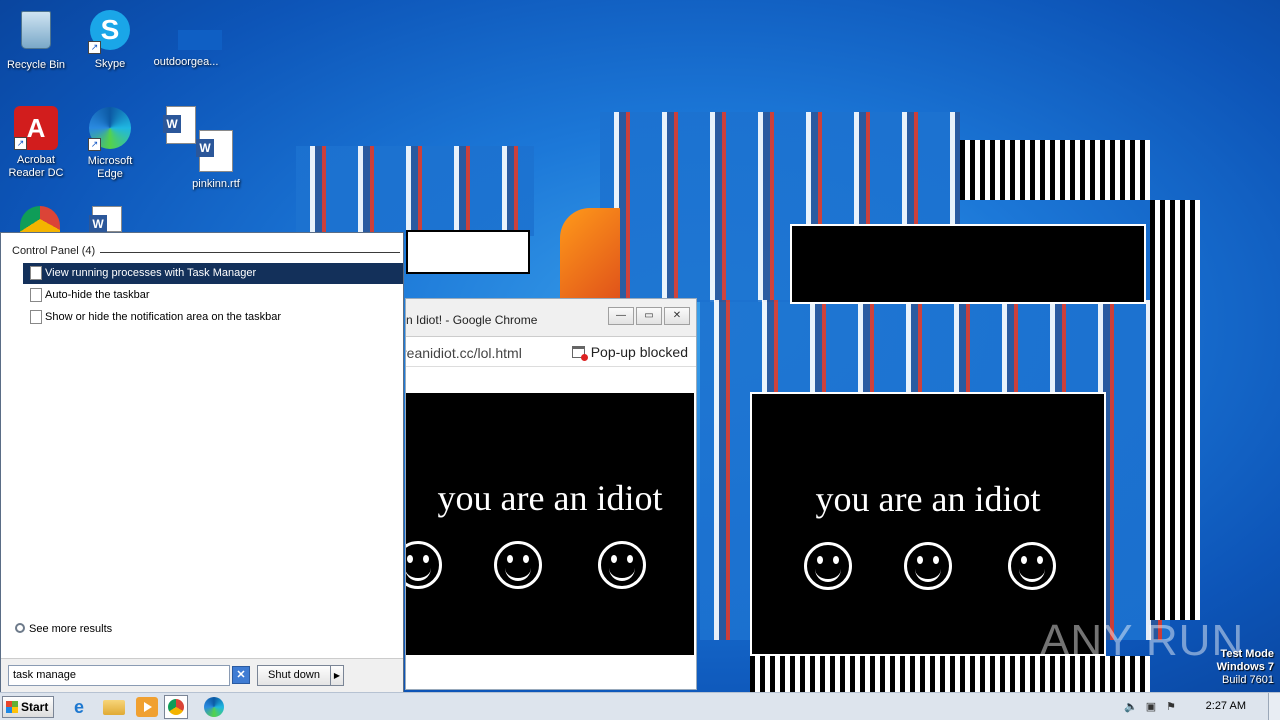  What do you see at coordinates (294, 675) in the screenshot?
I see `shutdown-button: Shut down` at bounding box center [294, 675].